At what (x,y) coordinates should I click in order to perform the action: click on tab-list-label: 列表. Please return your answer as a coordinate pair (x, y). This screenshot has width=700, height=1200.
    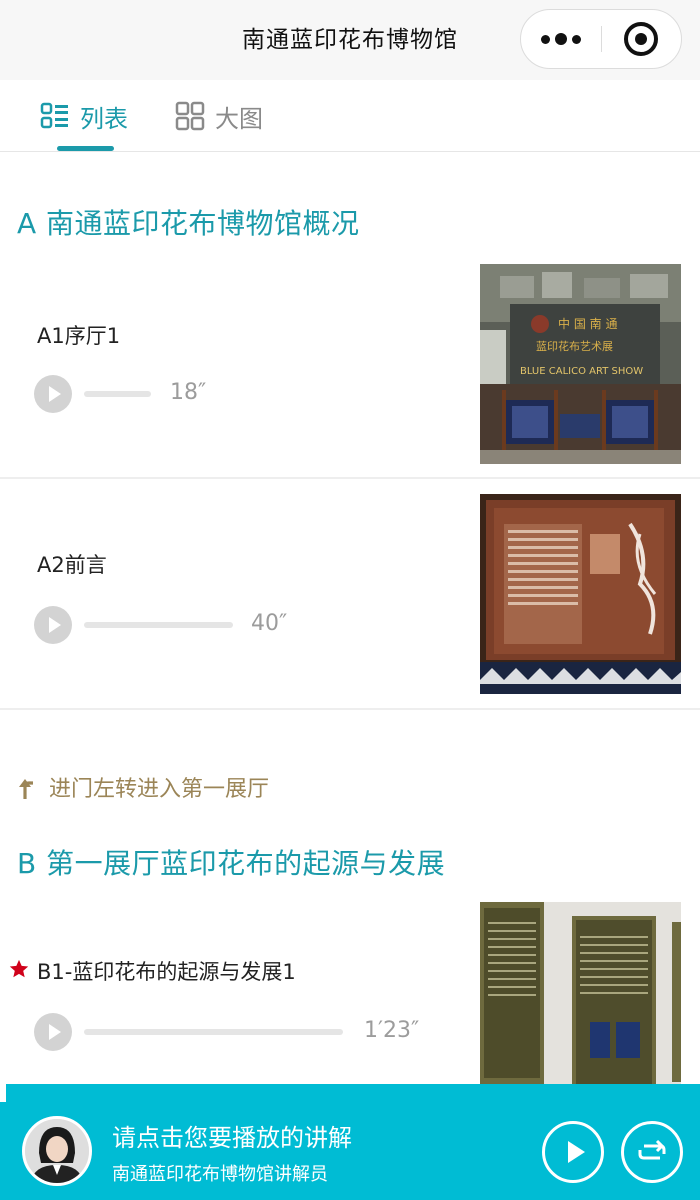
    Looking at the image, I should click on (104, 118).